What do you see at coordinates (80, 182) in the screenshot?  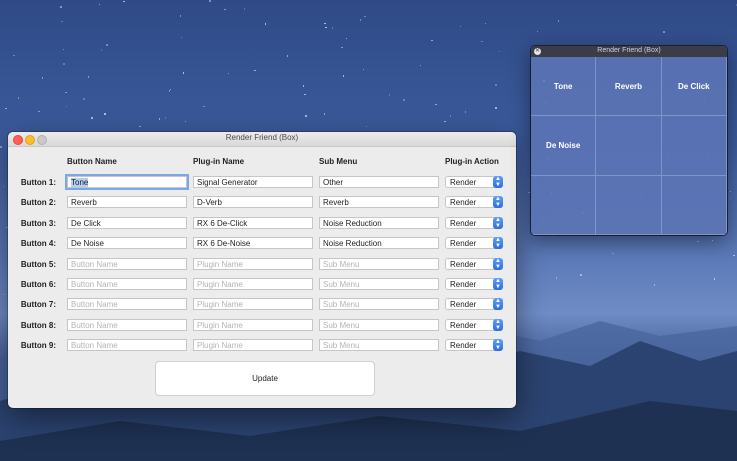 I see `selected-text: Tone` at bounding box center [80, 182].